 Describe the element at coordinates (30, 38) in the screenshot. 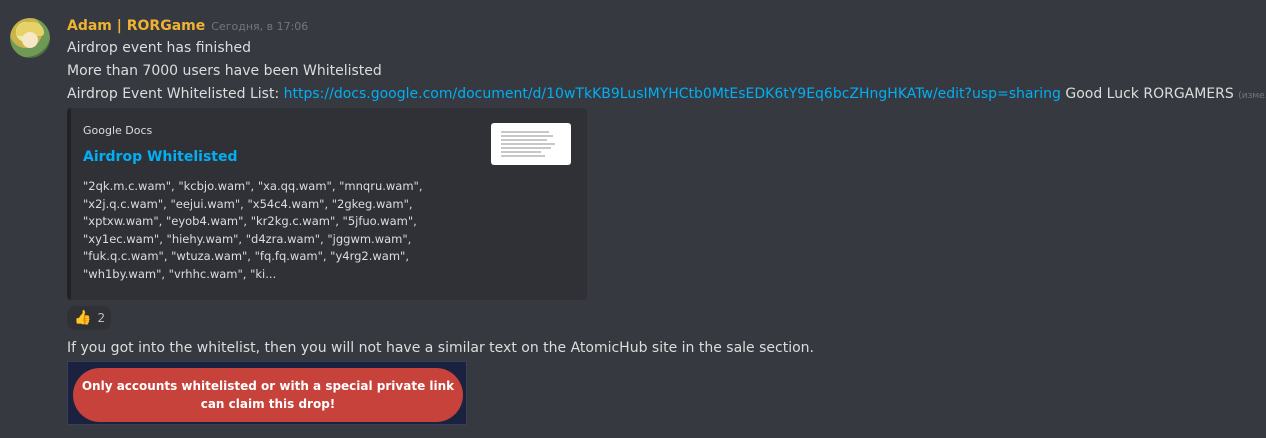

I see `avatar` at that location.